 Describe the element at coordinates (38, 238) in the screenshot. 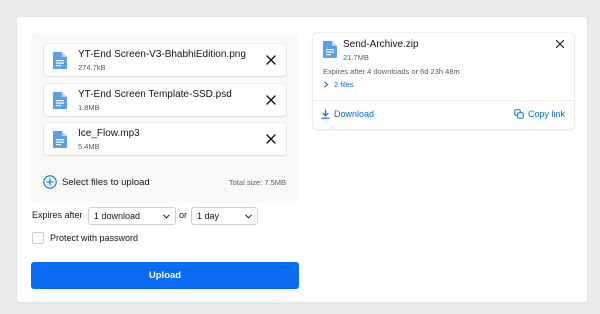

I see `password-checkbox` at that location.